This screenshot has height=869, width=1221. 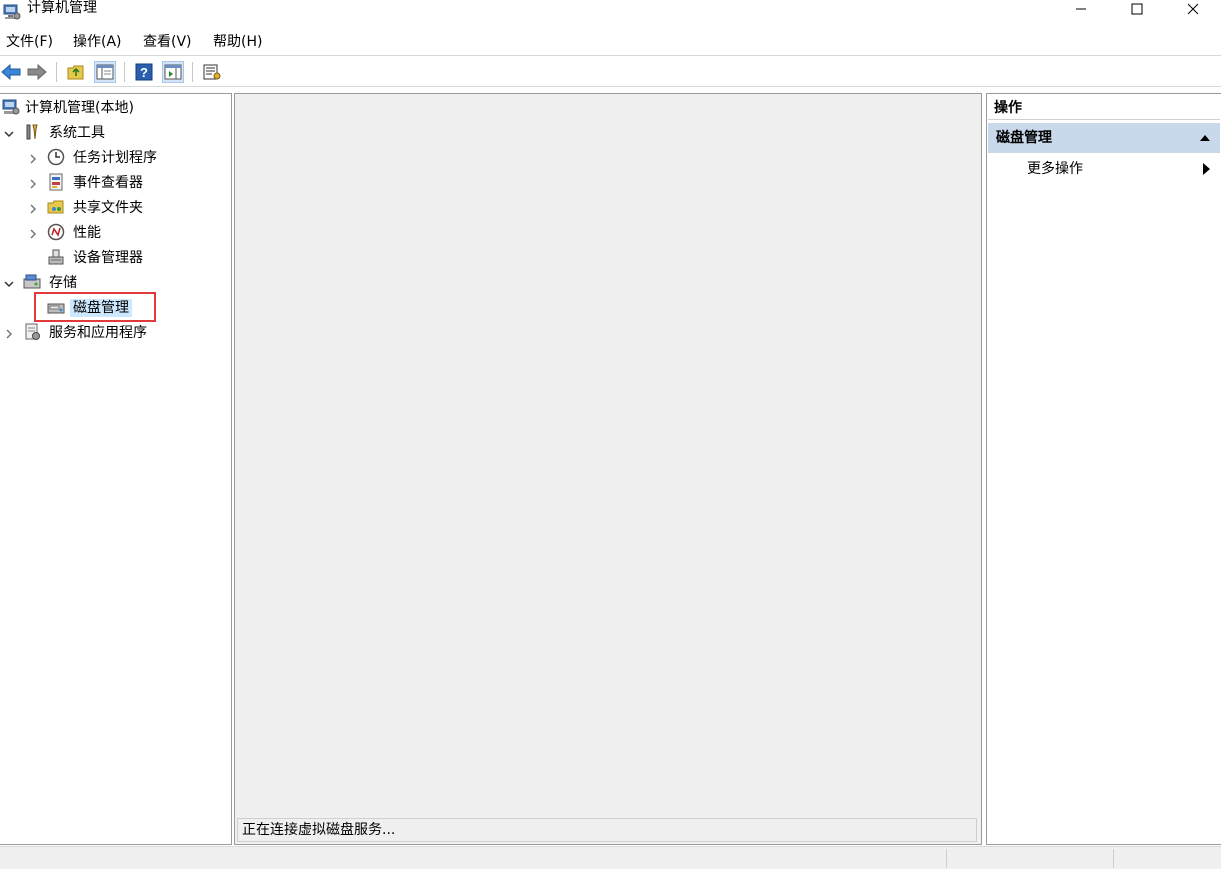 I want to click on back-arrow-icon, so click(x=11, y=72).